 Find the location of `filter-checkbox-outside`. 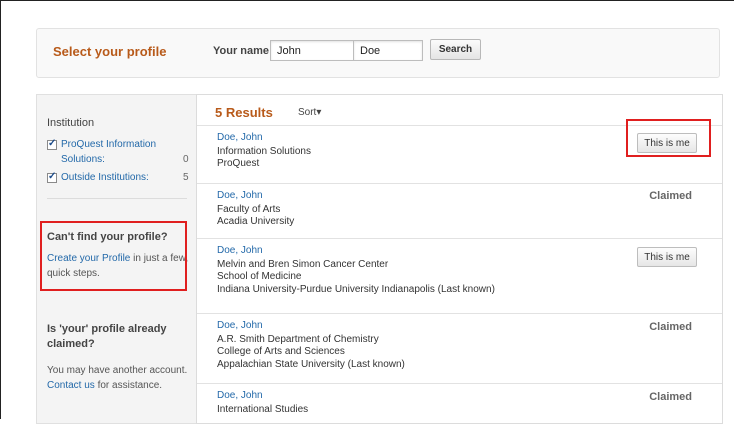

filter-checkbox-outside is located at coordinates (52, 177).